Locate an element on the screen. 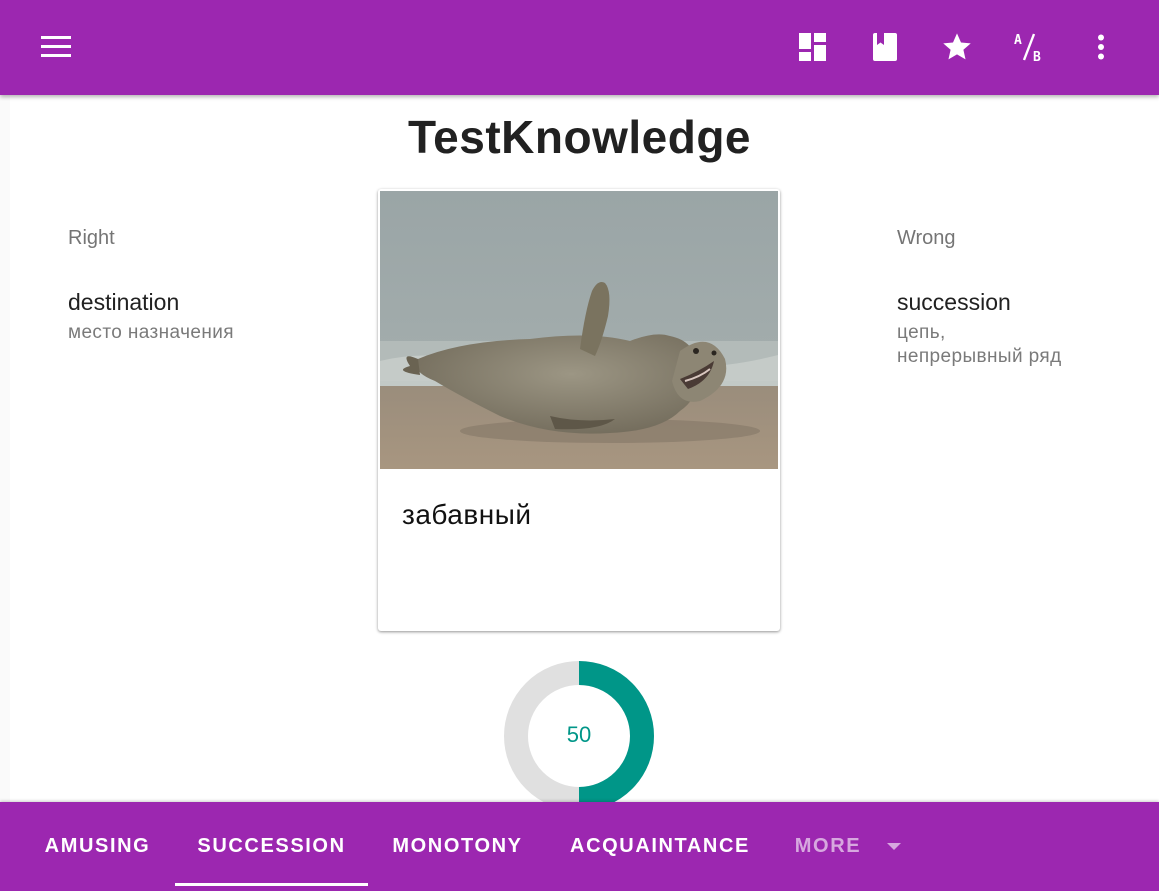 The width and height of the screenshot is (1159, 891). card-word: забавный is located at coordinates (467, 514).